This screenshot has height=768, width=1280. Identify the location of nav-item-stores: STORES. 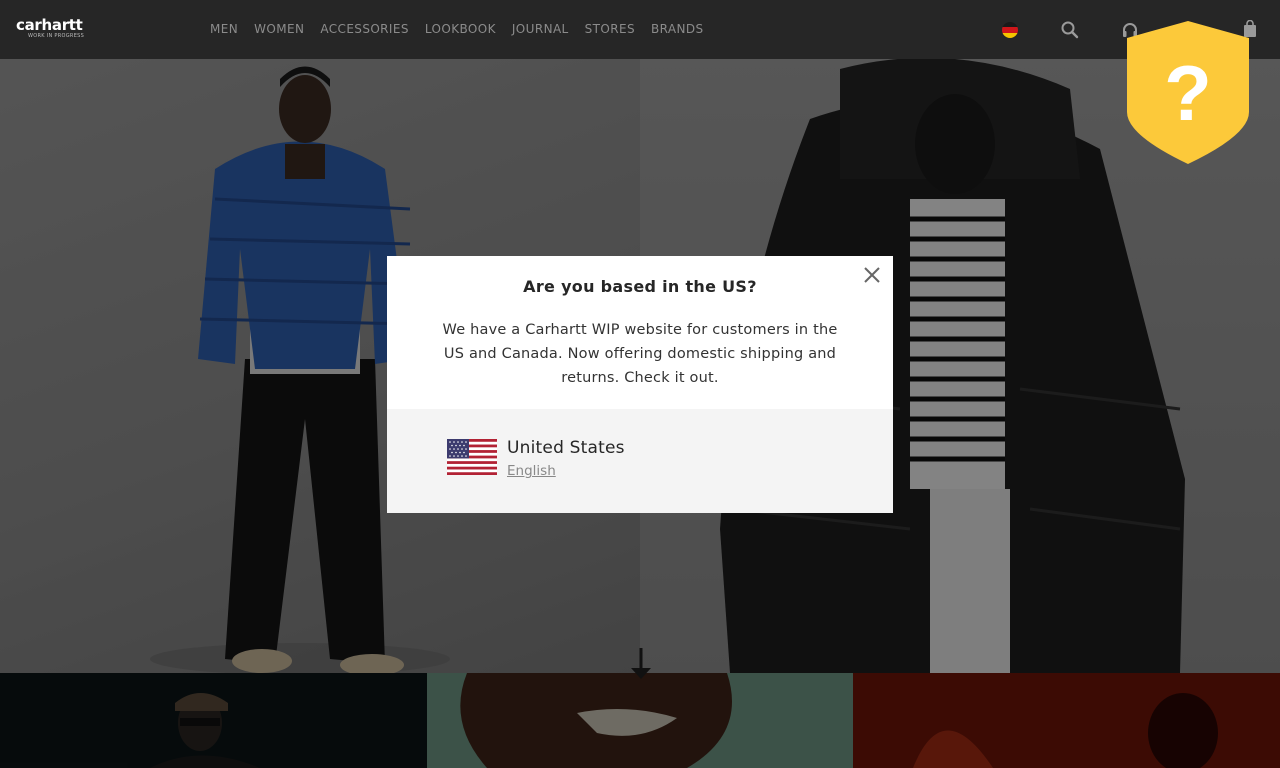
(610, 29).